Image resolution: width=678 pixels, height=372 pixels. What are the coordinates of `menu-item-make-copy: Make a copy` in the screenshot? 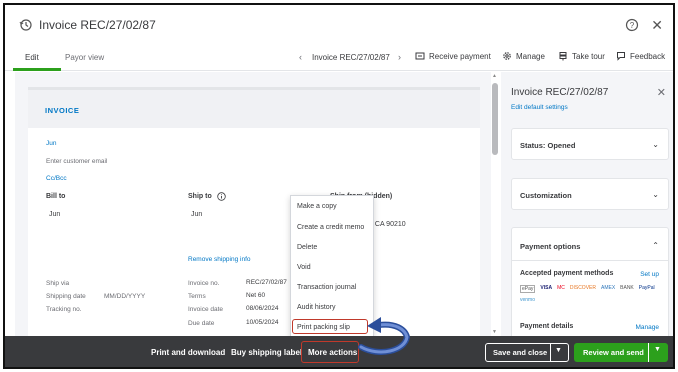 It's located at (317, 206).